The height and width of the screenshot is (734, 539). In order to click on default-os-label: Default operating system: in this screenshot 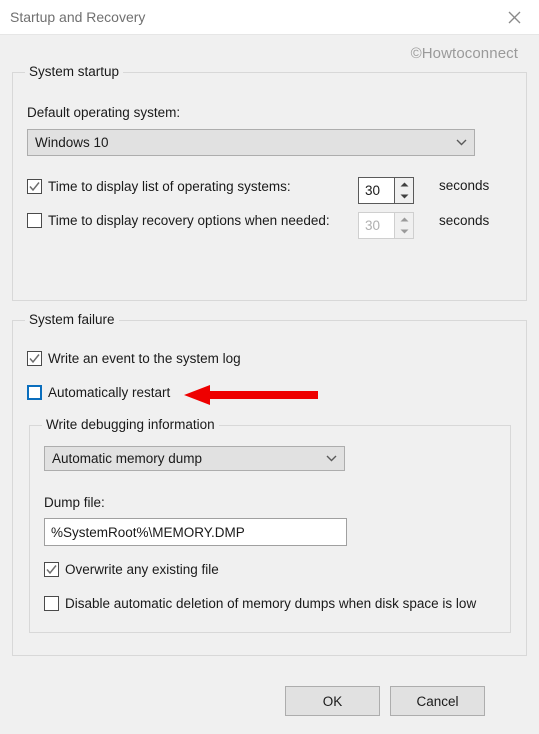, I will do `click(104, 112)`.